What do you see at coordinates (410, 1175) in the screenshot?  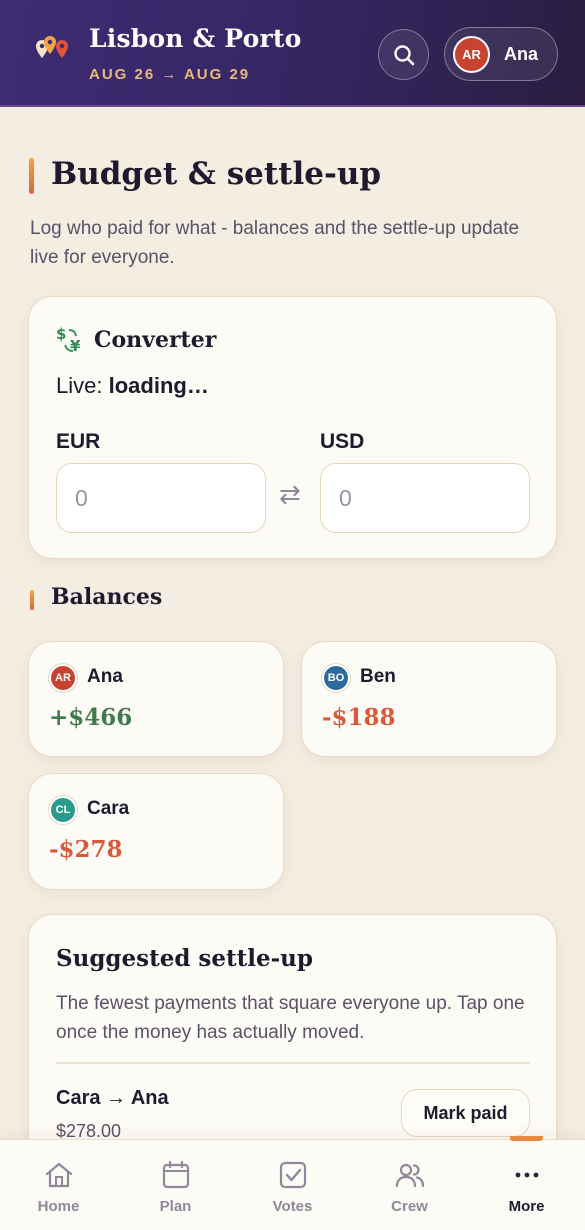 I see `people-icon` at bounding box center [410, 1175].